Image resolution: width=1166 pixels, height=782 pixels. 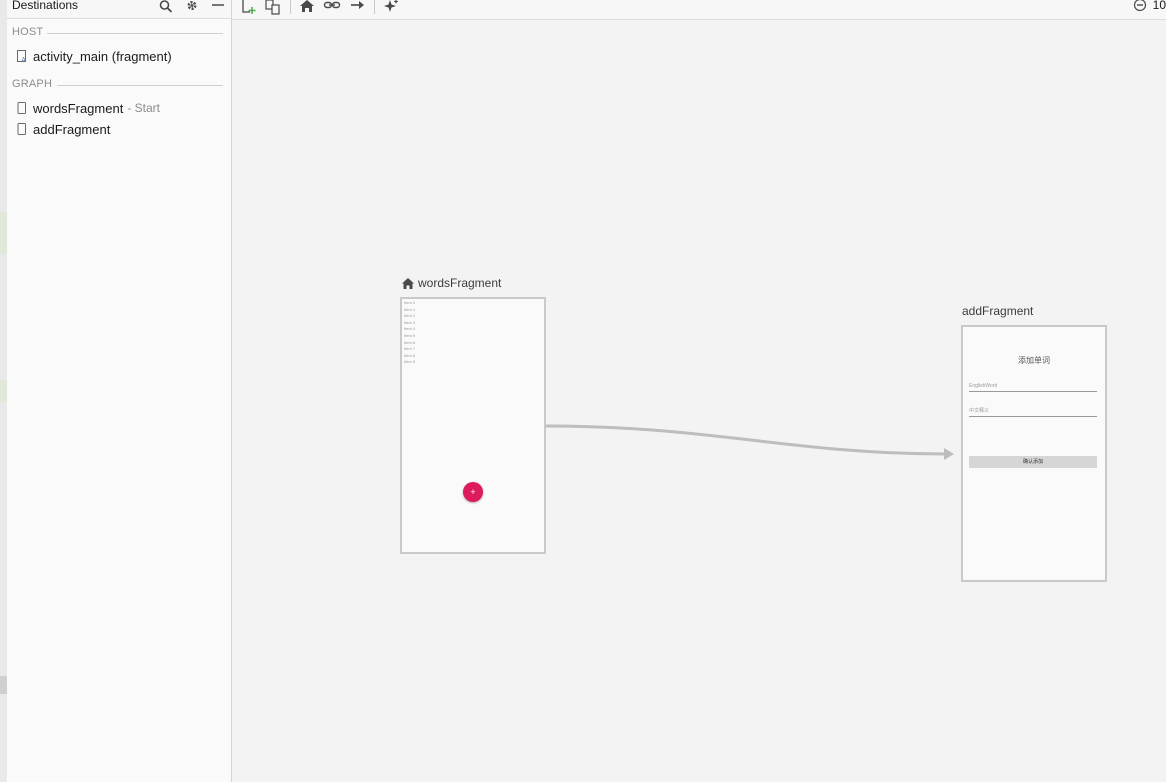 I want to click on add-action-arrow-icon, so click(x=358, y=8).